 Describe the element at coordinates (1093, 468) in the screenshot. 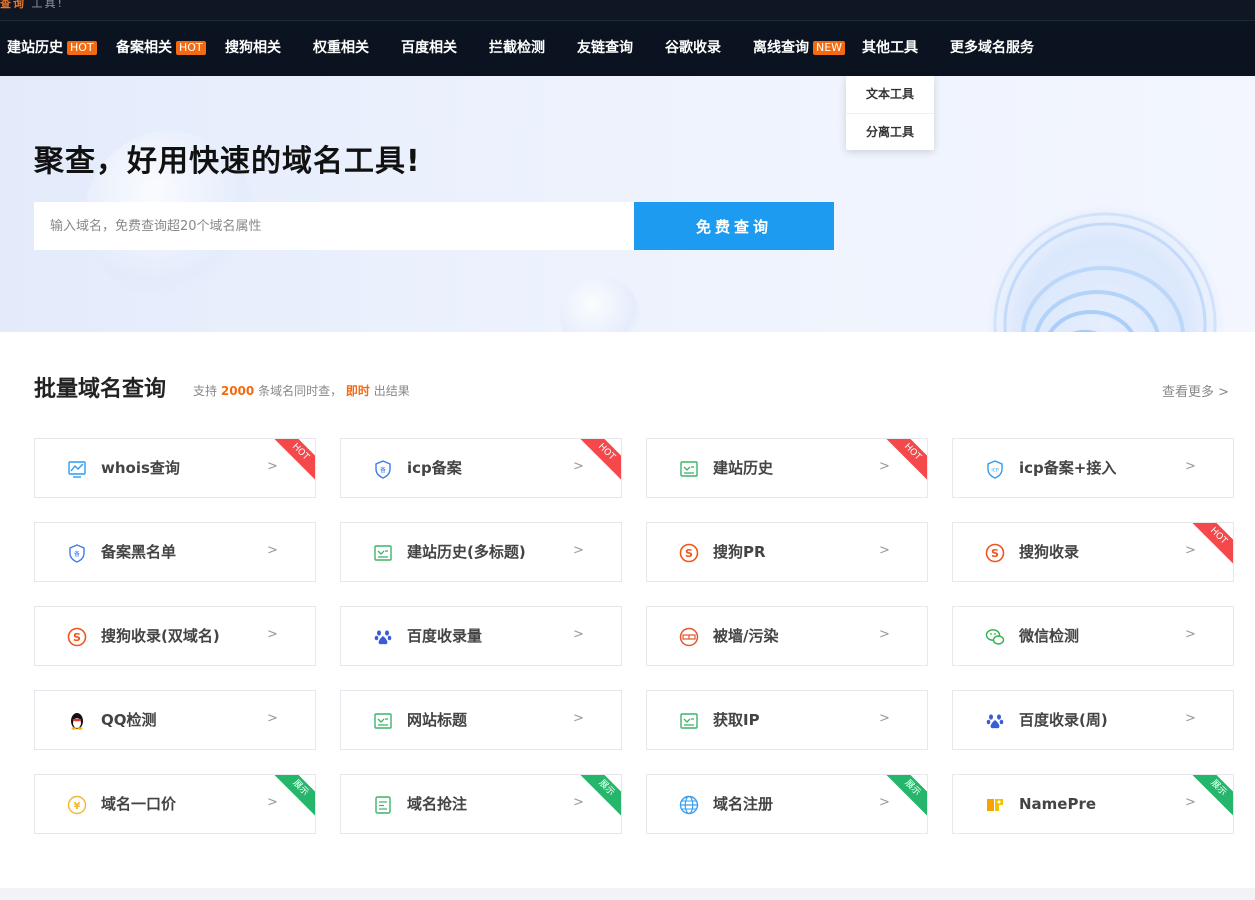

I see `tool-card-icp-access: ICP icp备案+接入 >` at that location.